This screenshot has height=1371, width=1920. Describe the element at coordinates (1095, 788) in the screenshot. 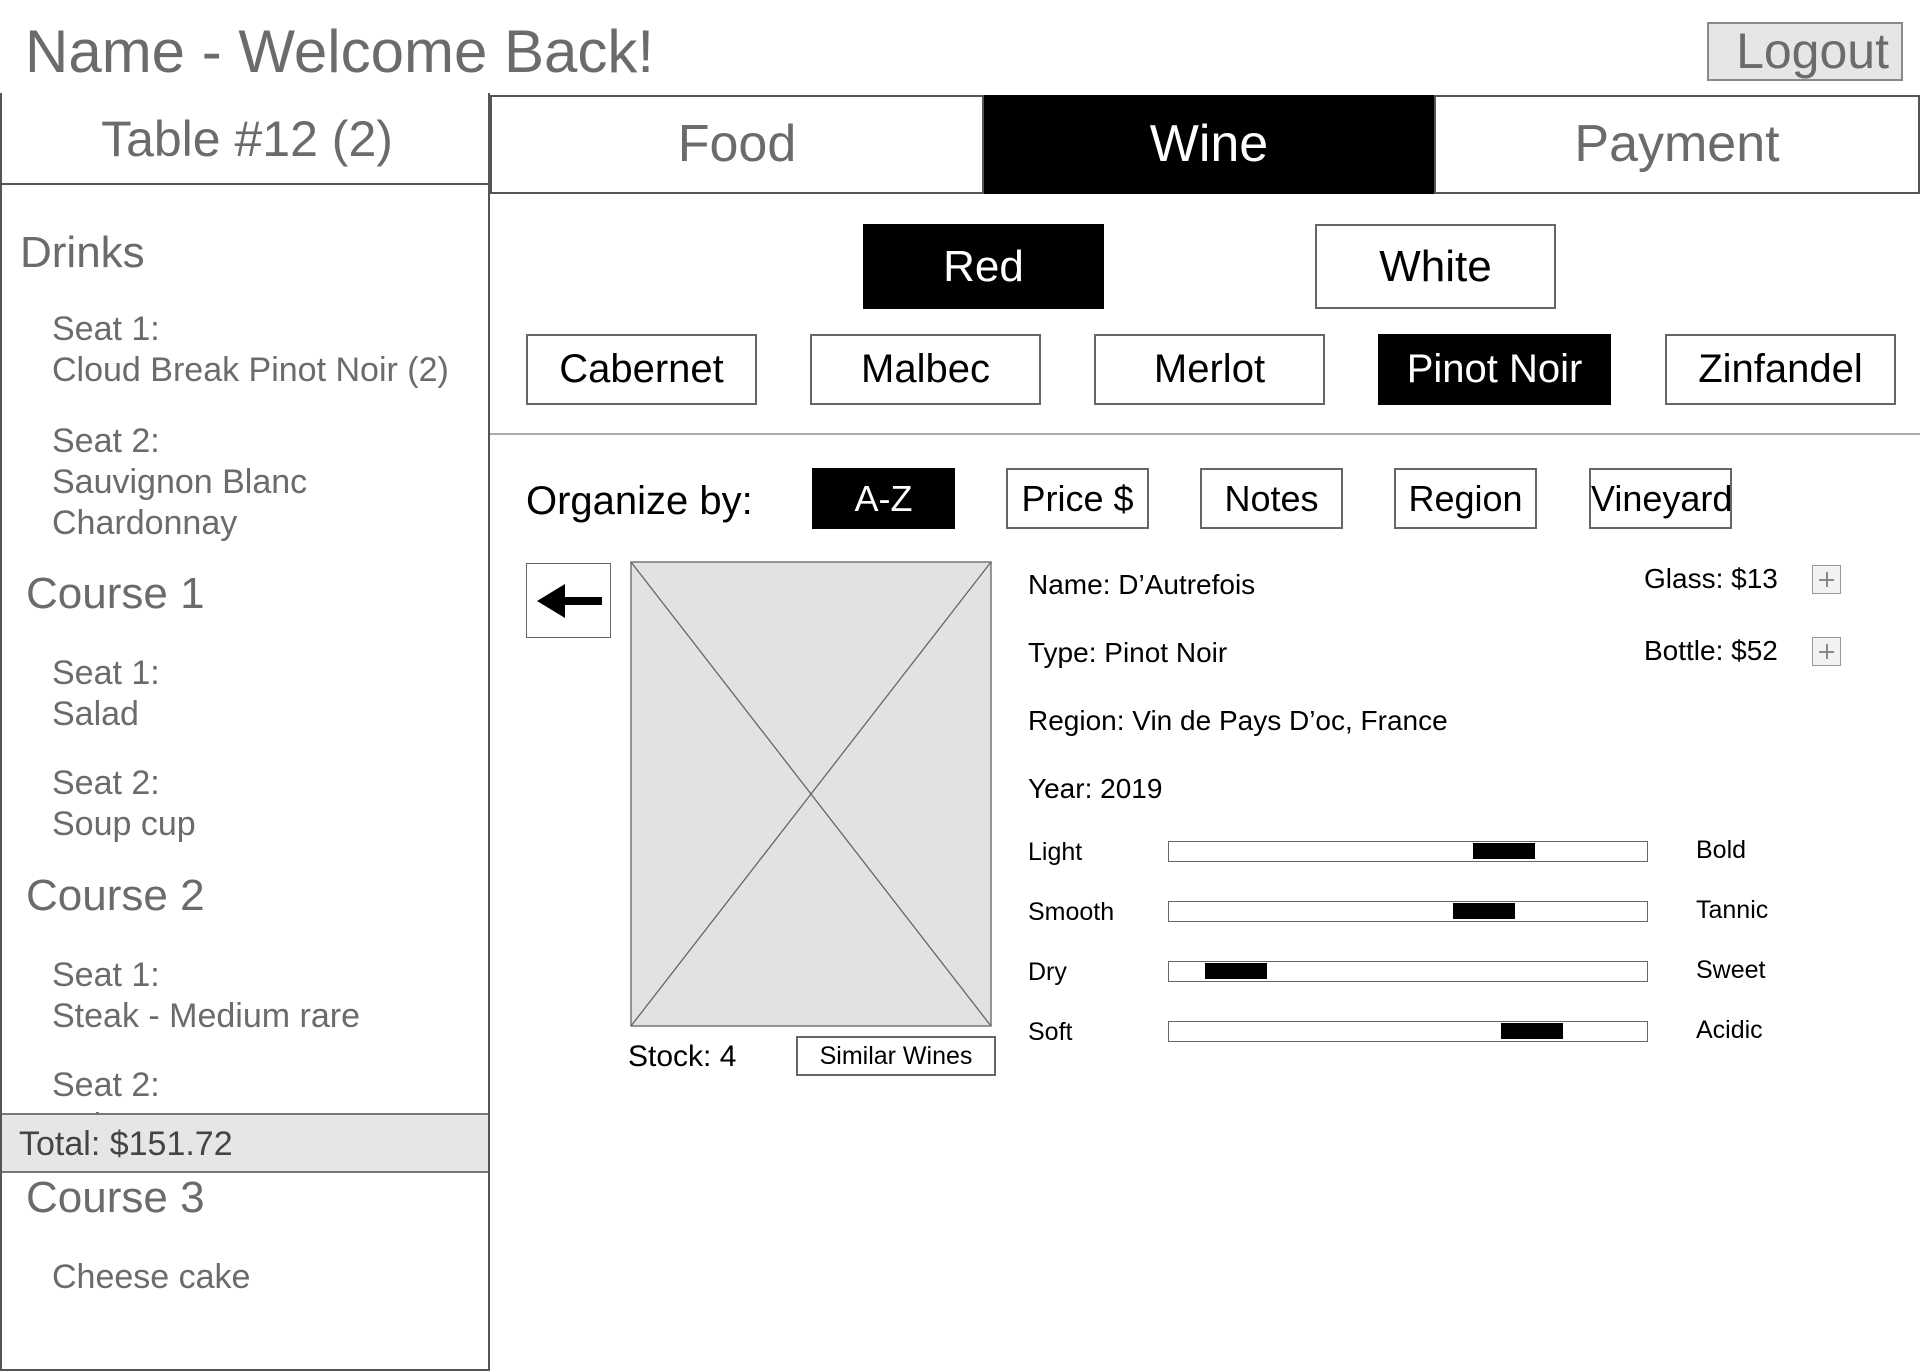

I see `wine-year: Year: 2019` at that location.